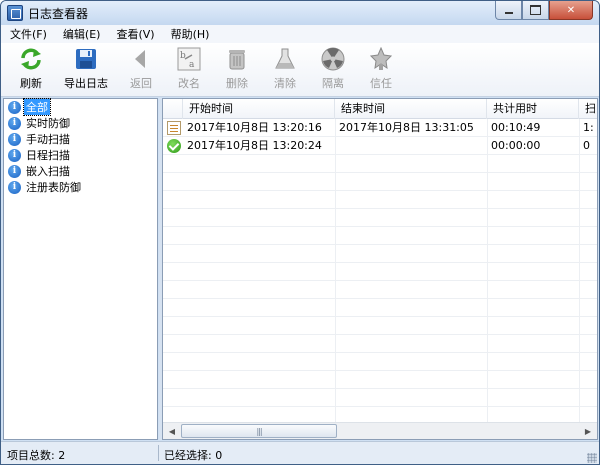  I want to click on delete-button: 删除, so click(237, 69).